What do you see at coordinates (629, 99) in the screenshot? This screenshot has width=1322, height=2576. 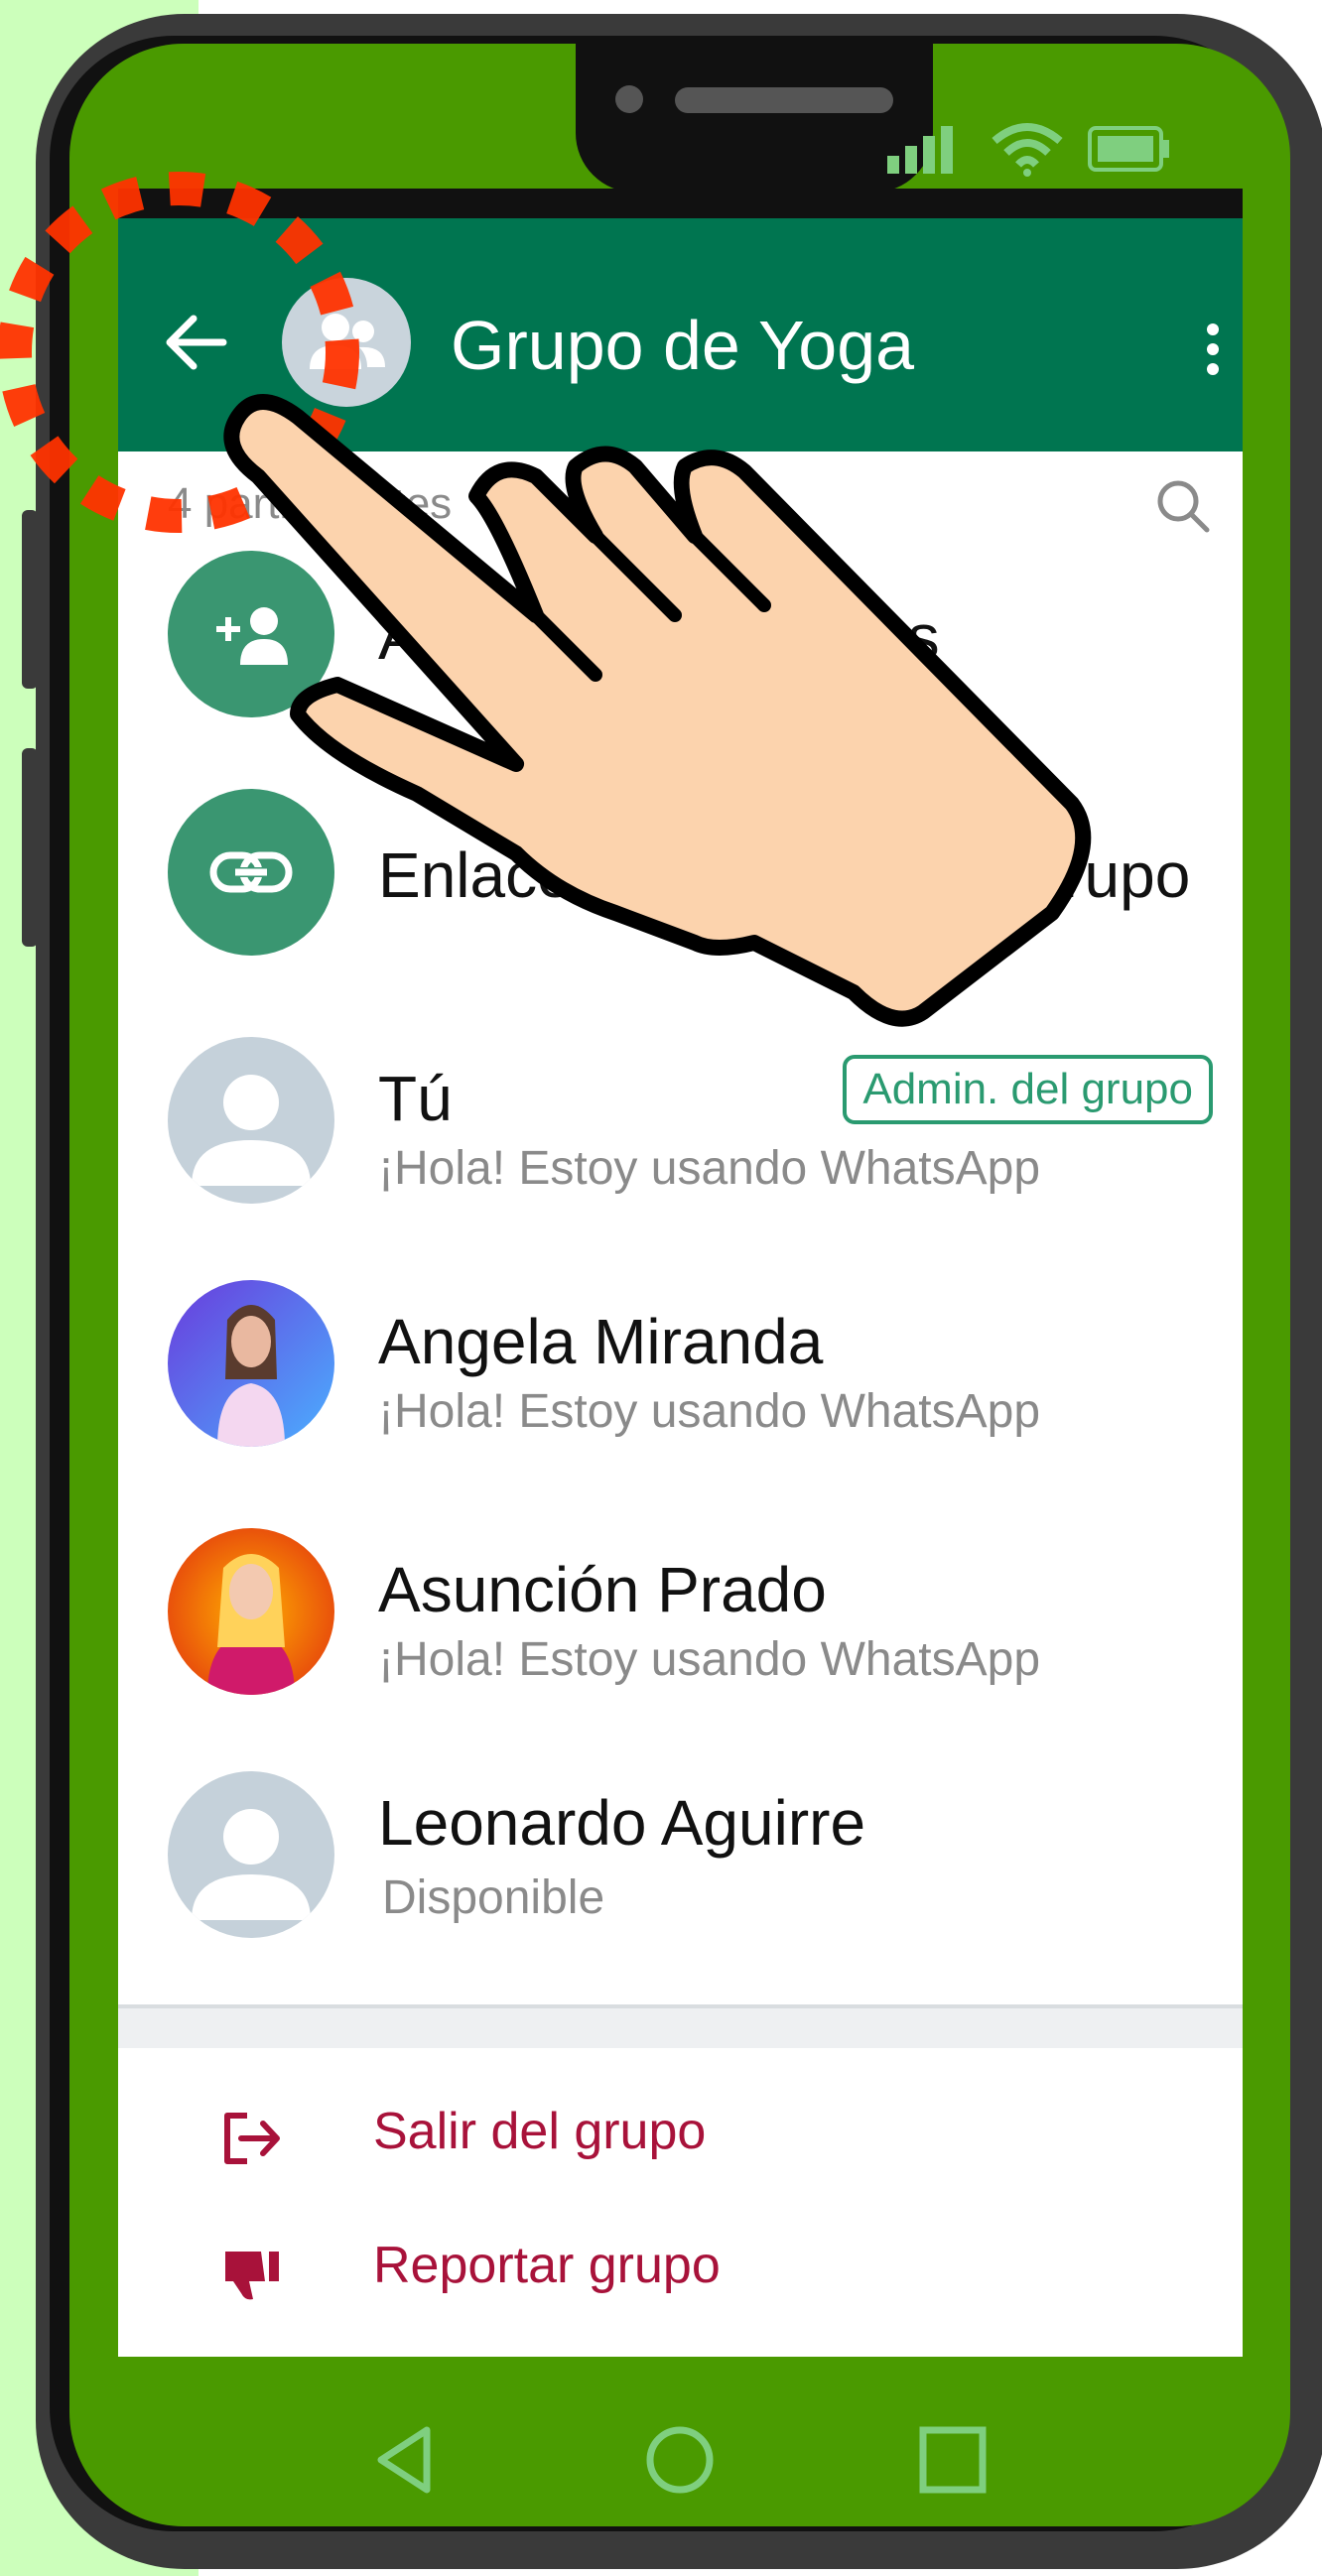 I see `camera-icon` at bounding box center [629, 99].